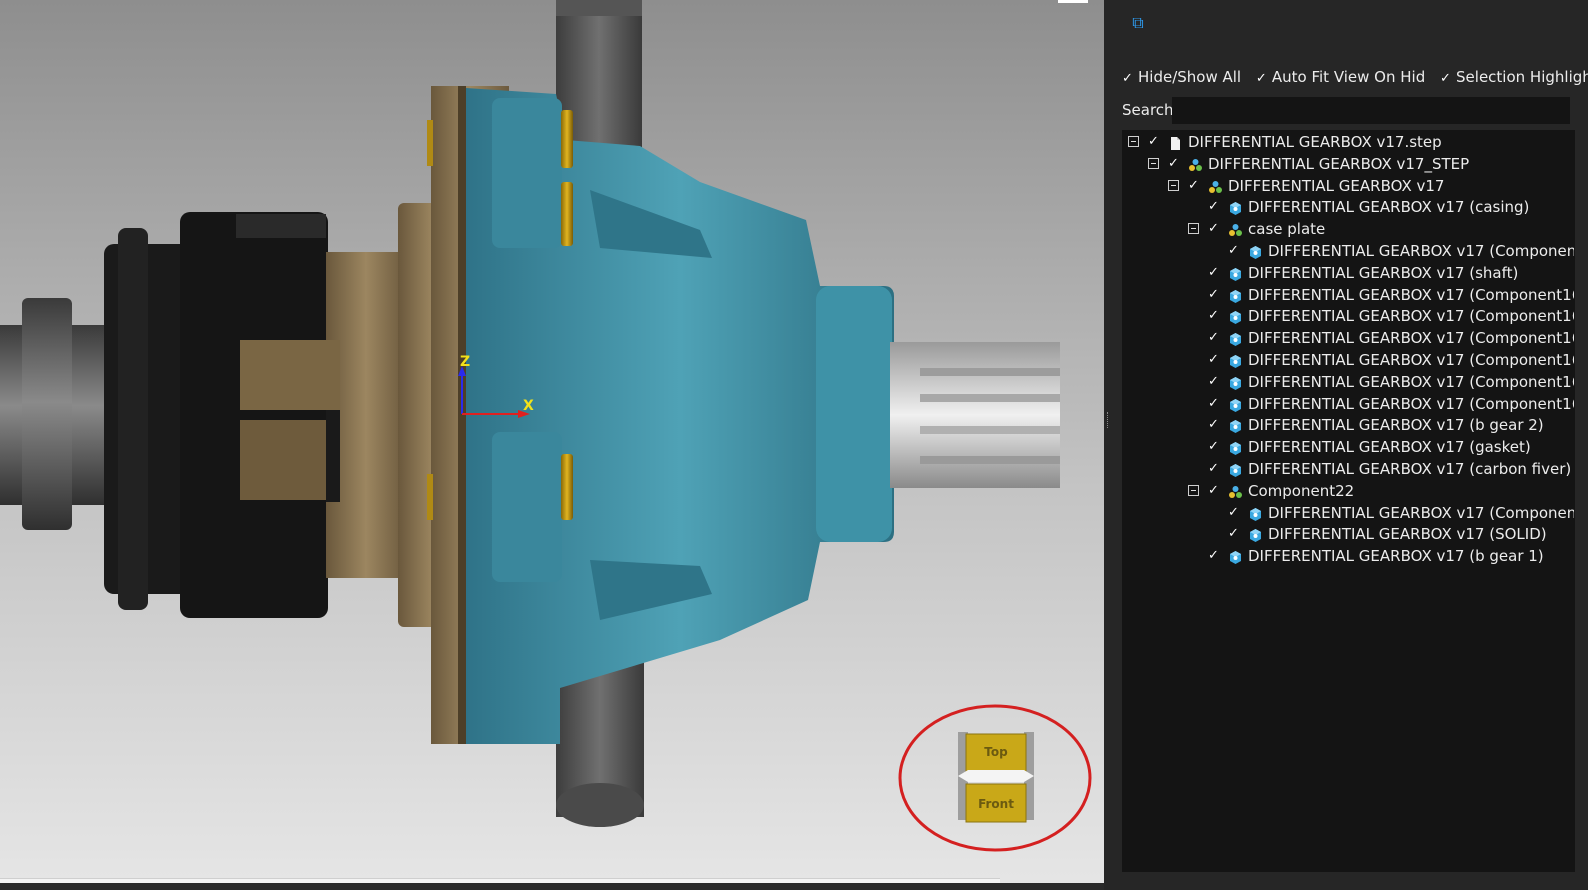 The height and width of the screenshot is (890, 1588). I want to click on left-shaft-collar, so click(47, 414).